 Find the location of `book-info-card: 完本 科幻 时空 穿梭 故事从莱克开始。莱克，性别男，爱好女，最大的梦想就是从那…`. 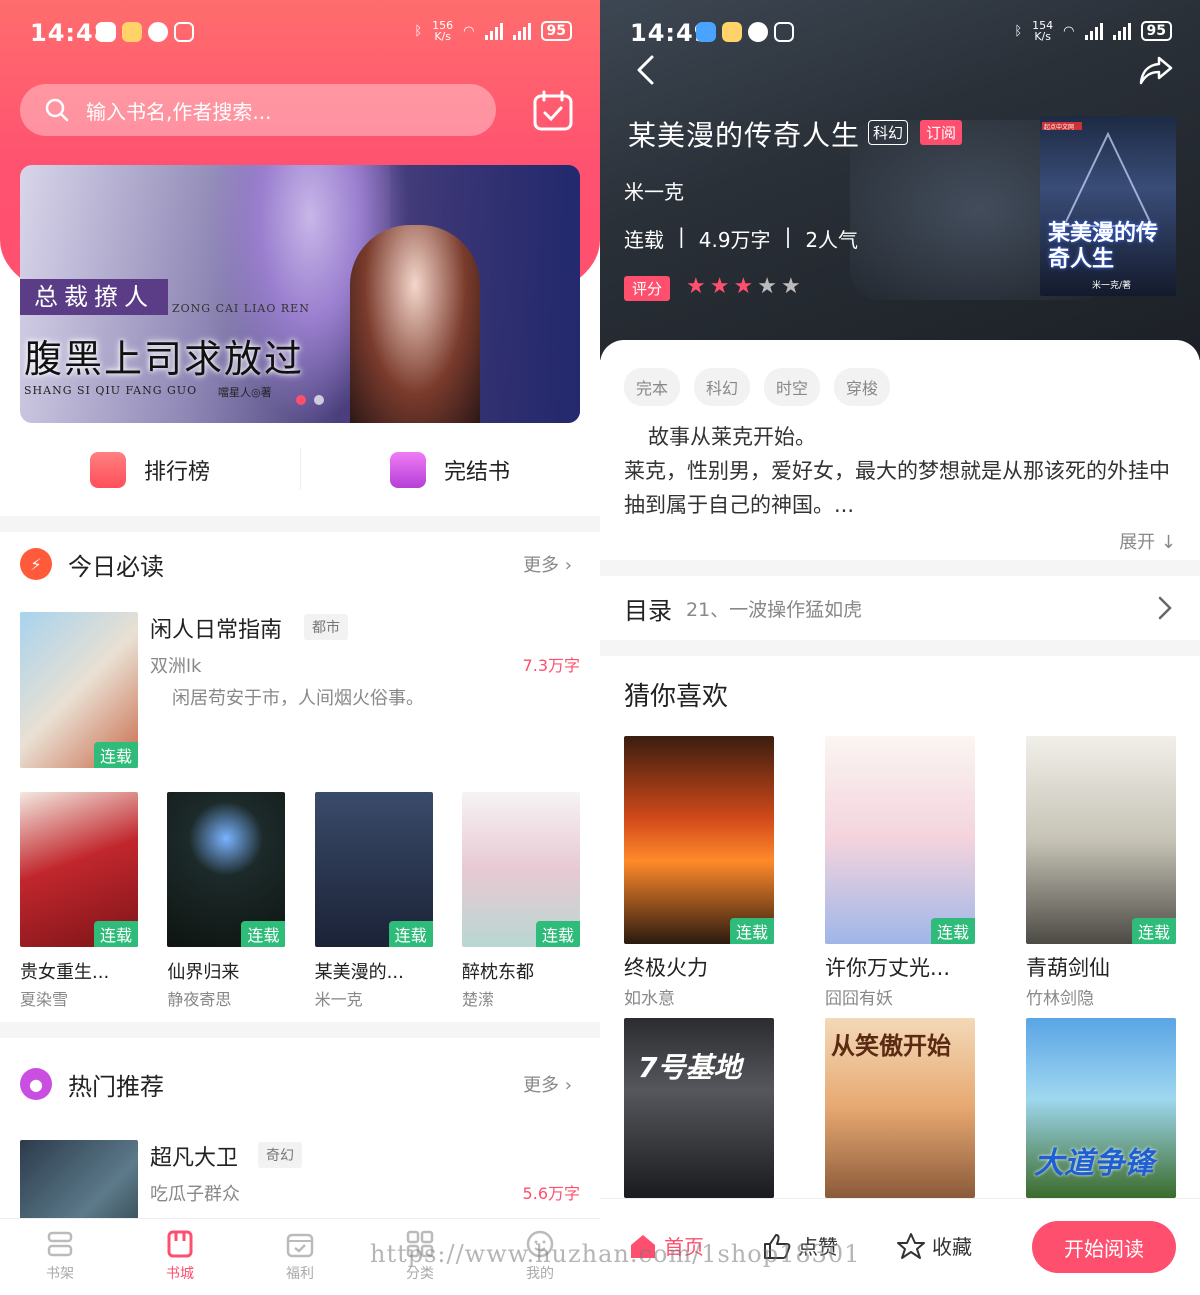

book-info-card: 完本 科幻 时空 穿梭 故事从莱克开始。莱克，性别男，爱好女，最大的梦想就是从那… is located at coordinates (900, 450).